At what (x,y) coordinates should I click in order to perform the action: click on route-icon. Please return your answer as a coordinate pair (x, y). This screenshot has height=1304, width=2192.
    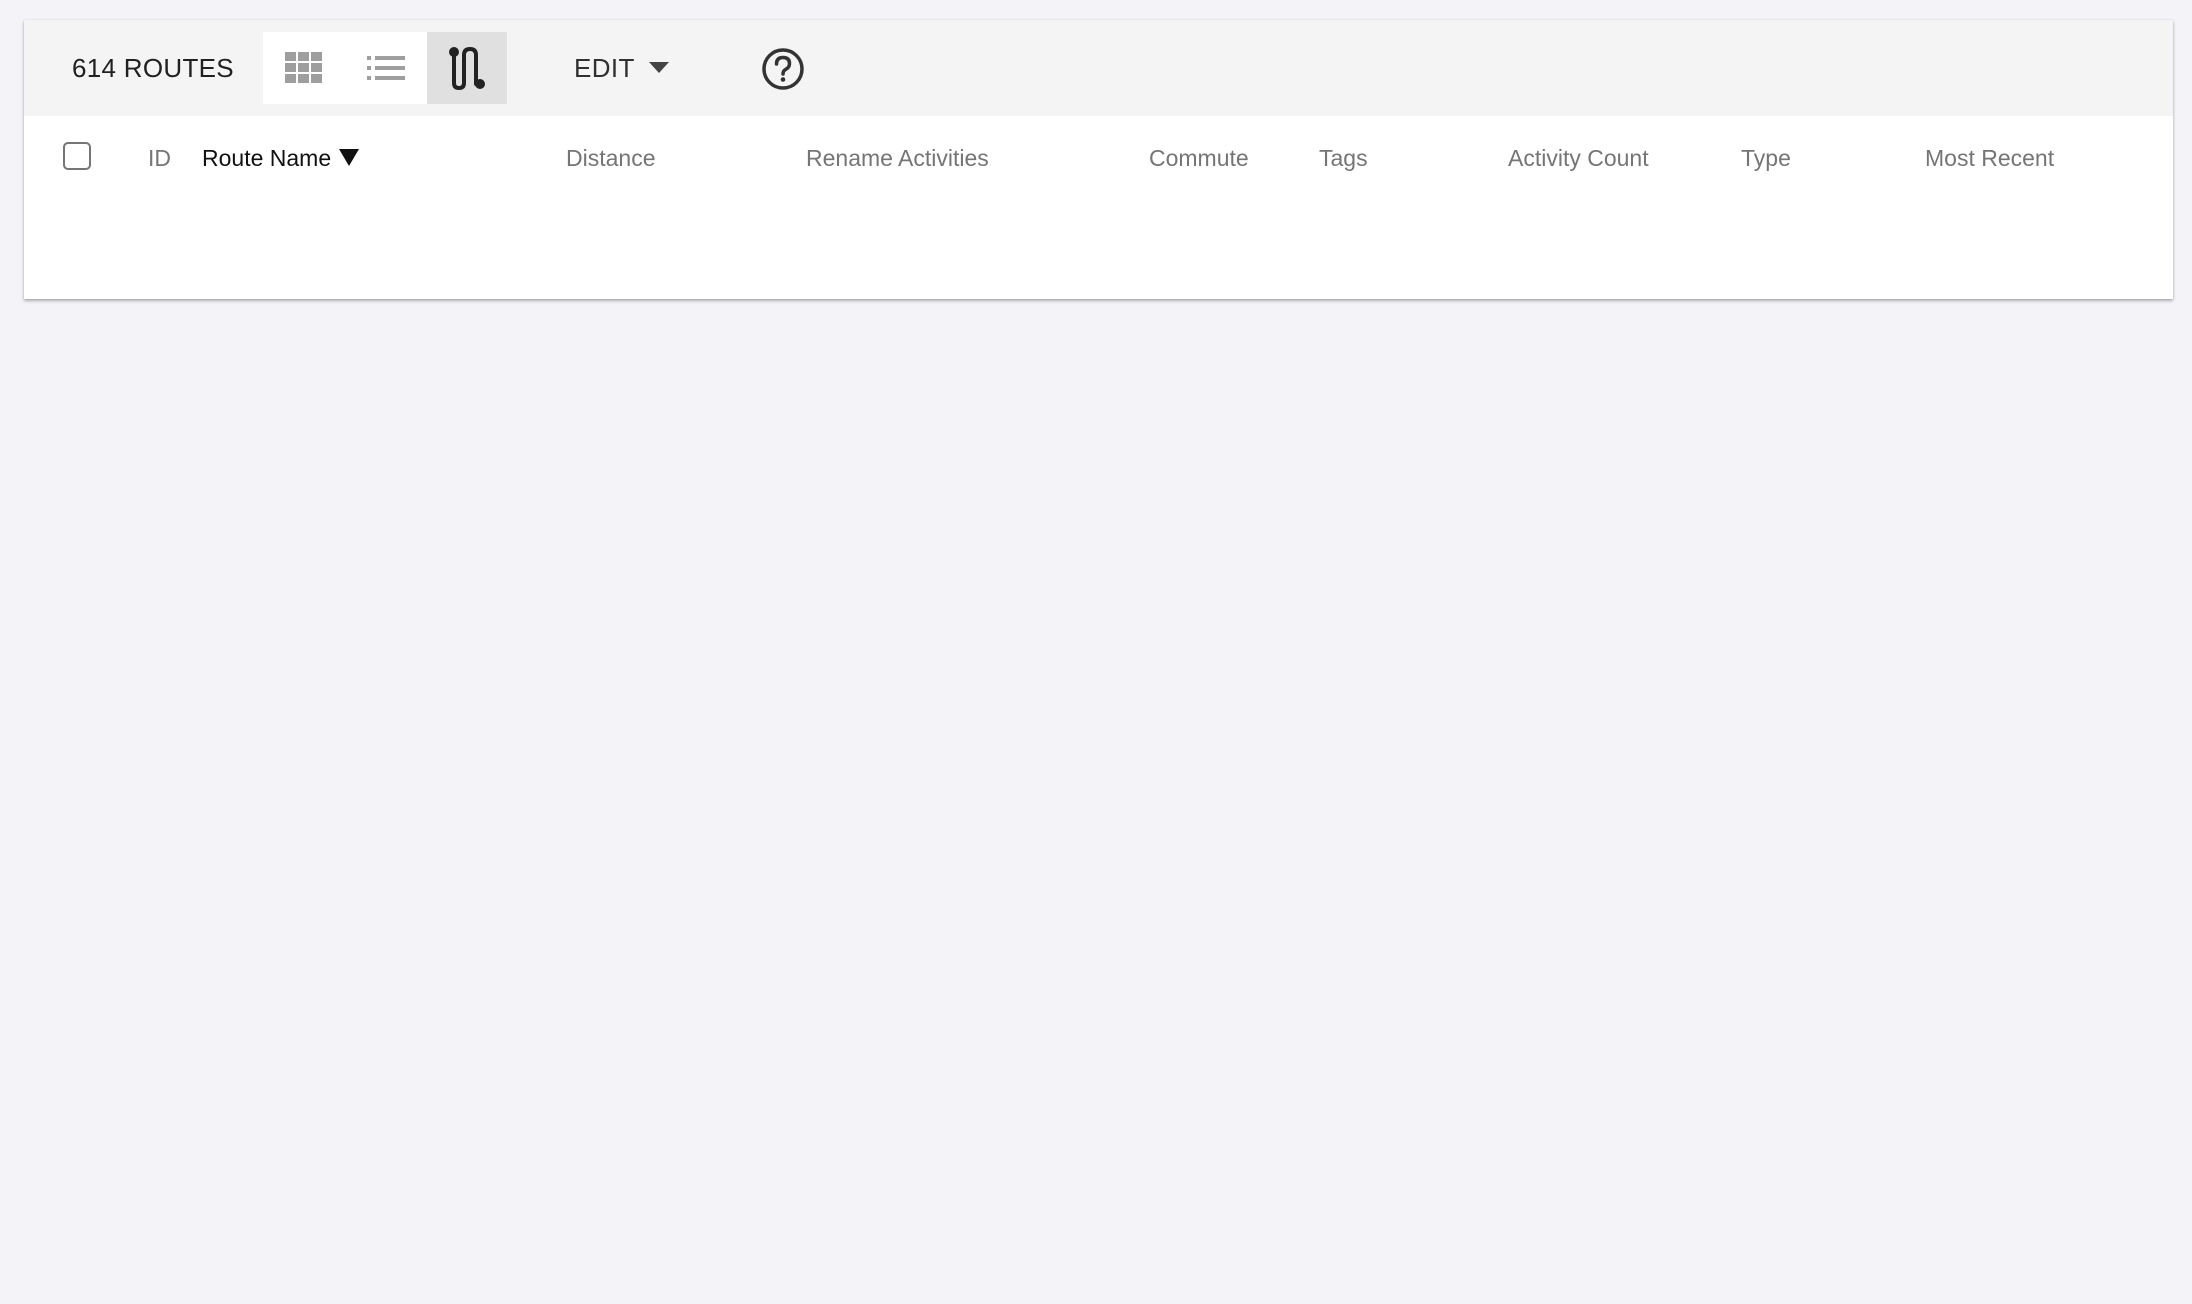
    Looking at the image, I should click on (467, 68).